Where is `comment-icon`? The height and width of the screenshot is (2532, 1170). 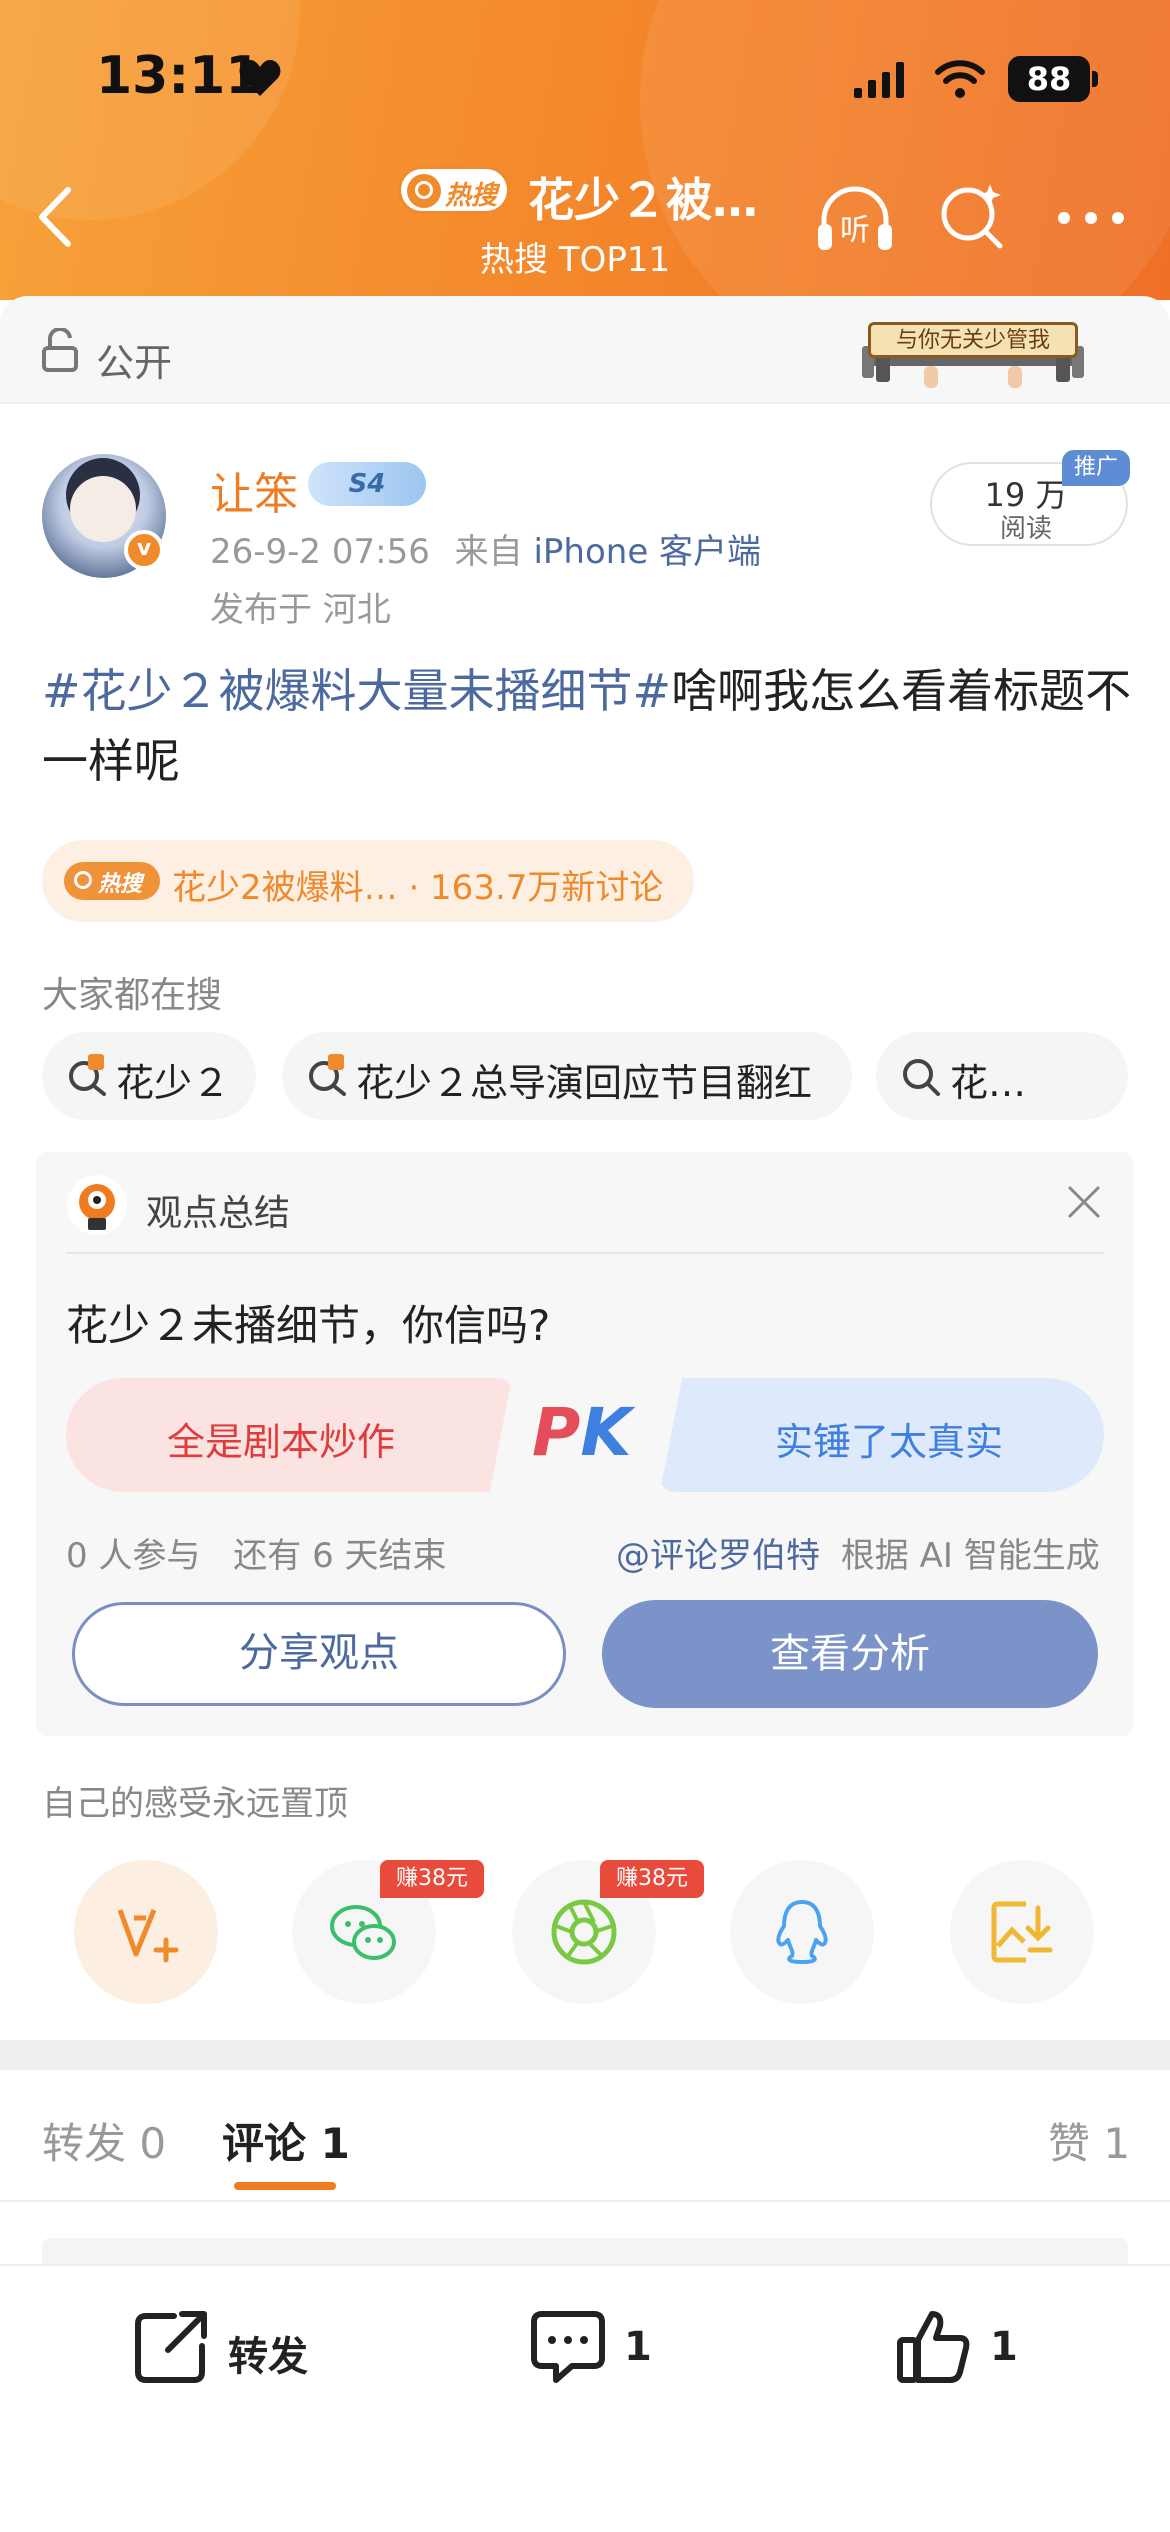 comment-icon is located at coordinates (568, 2347).